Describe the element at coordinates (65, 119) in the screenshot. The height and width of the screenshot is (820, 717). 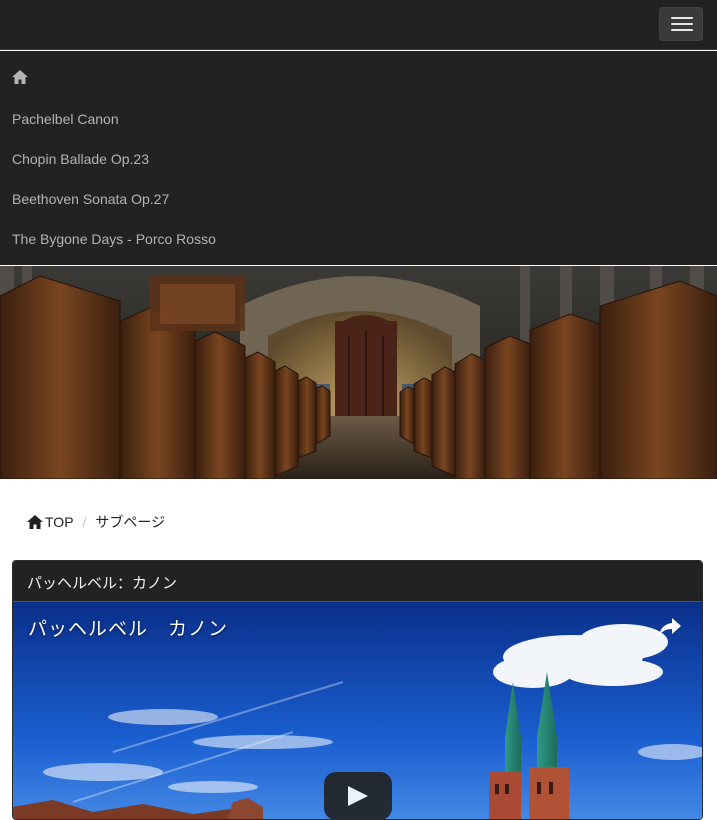
I see `menu-item-pachelbel: Pachelbel Canon` at that location.